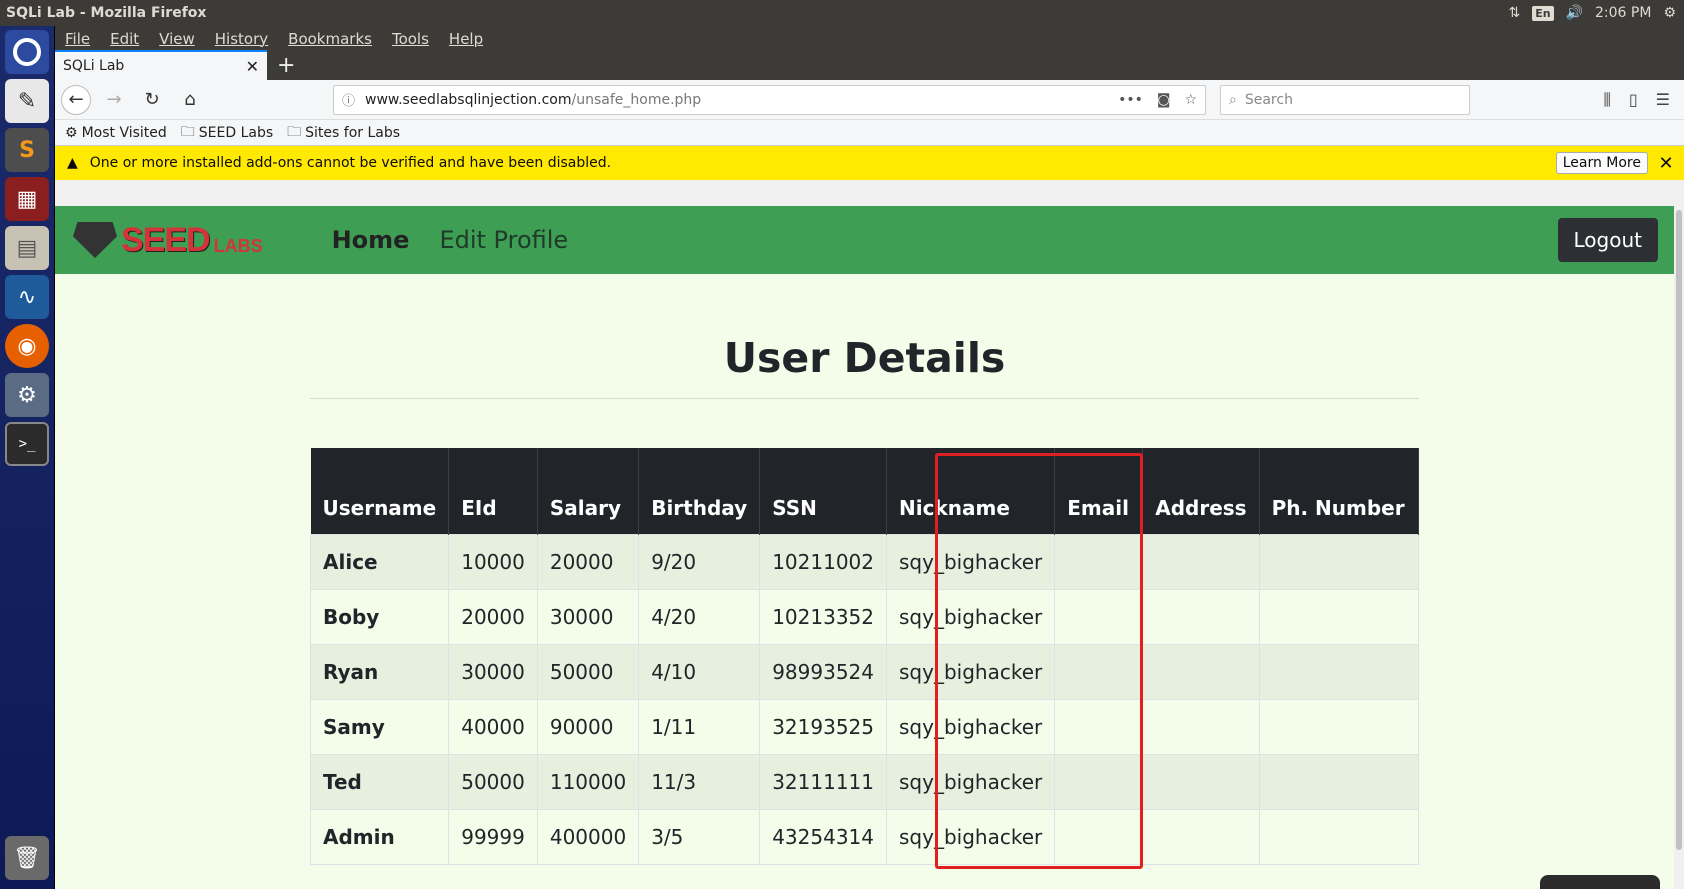 Image resolution: width=1684 pixels, height=889 pixels. What do you see at coordinates (1130, 100) in the screenshot?
I see `page-actions-icon: •••` at bounding box center [1130, 100].